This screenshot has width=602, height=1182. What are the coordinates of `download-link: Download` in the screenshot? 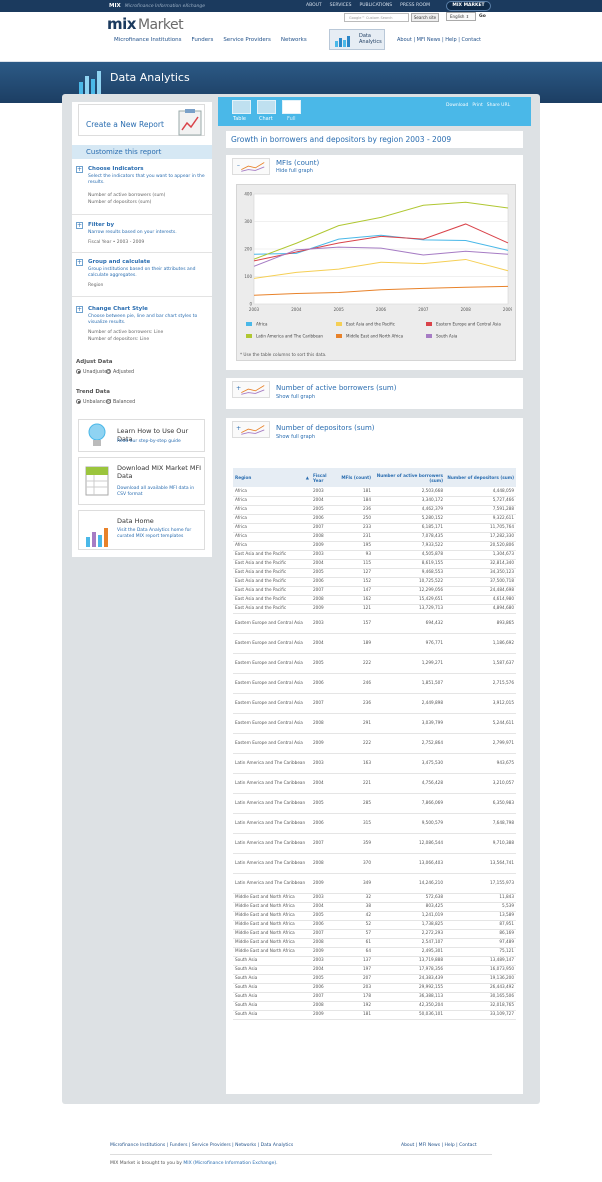 It's located at (457, 105).